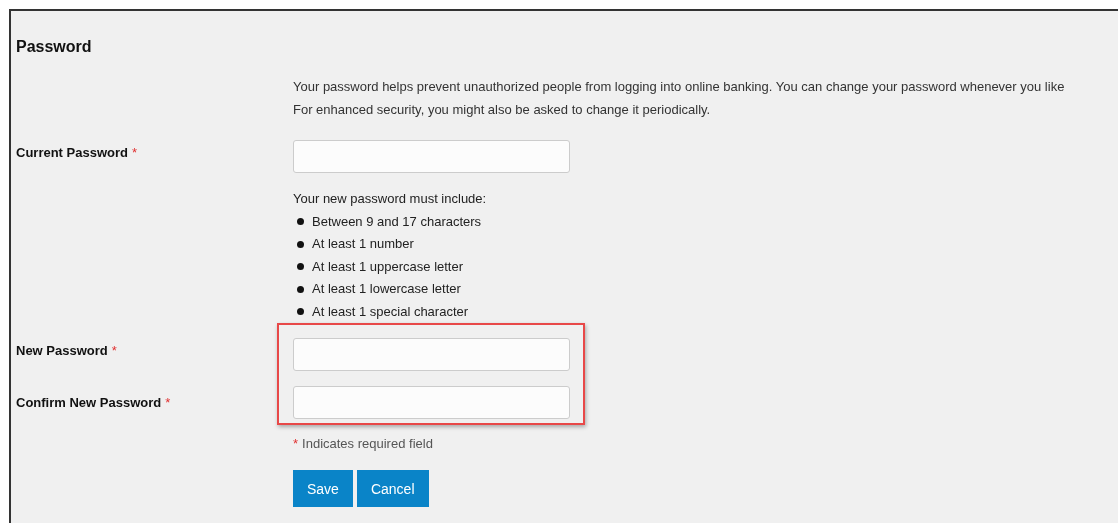 Image resolution: width=1118 pixels, height=523 pixels. I want to click on intro-text: Your password helps prevent unauthorized people from logging into online banking. You can change your password whenever you like, so click(679, 87).